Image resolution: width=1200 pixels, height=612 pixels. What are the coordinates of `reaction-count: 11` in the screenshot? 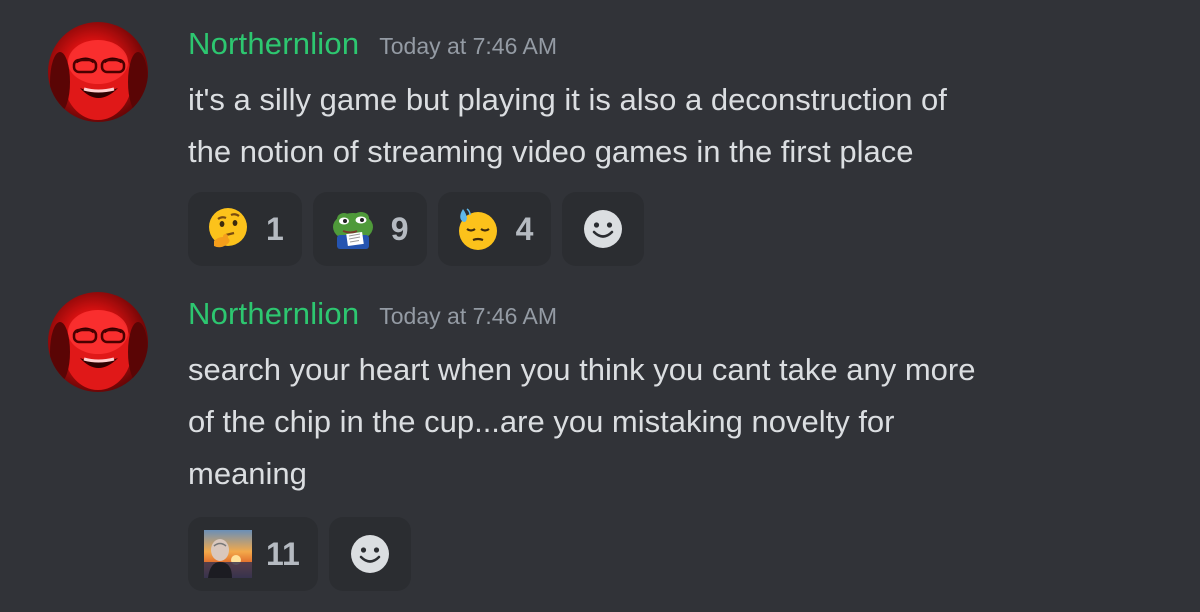 It's located at (283, 553).